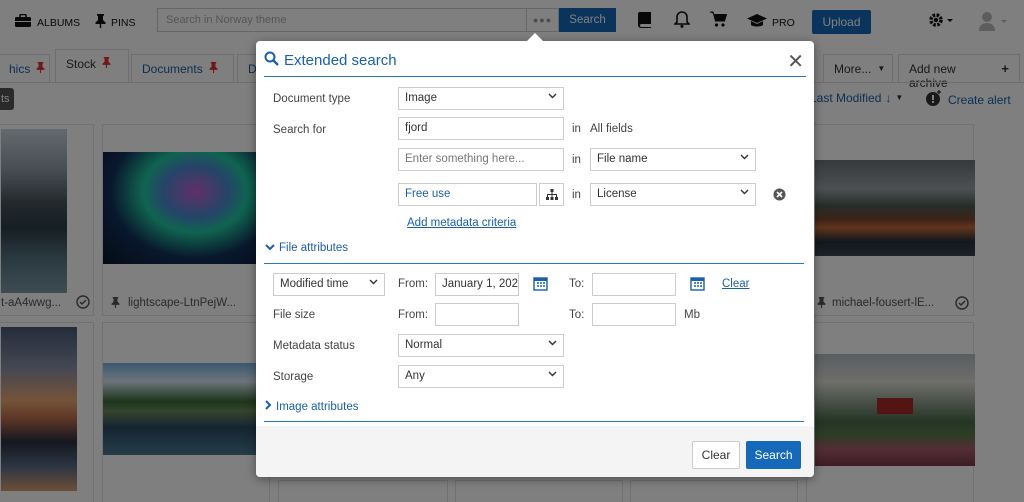 The image size is (1024, 502). Describe the element at coordinates (716, 455) in the screenshot. I see `clear-button: Clear` at that location.